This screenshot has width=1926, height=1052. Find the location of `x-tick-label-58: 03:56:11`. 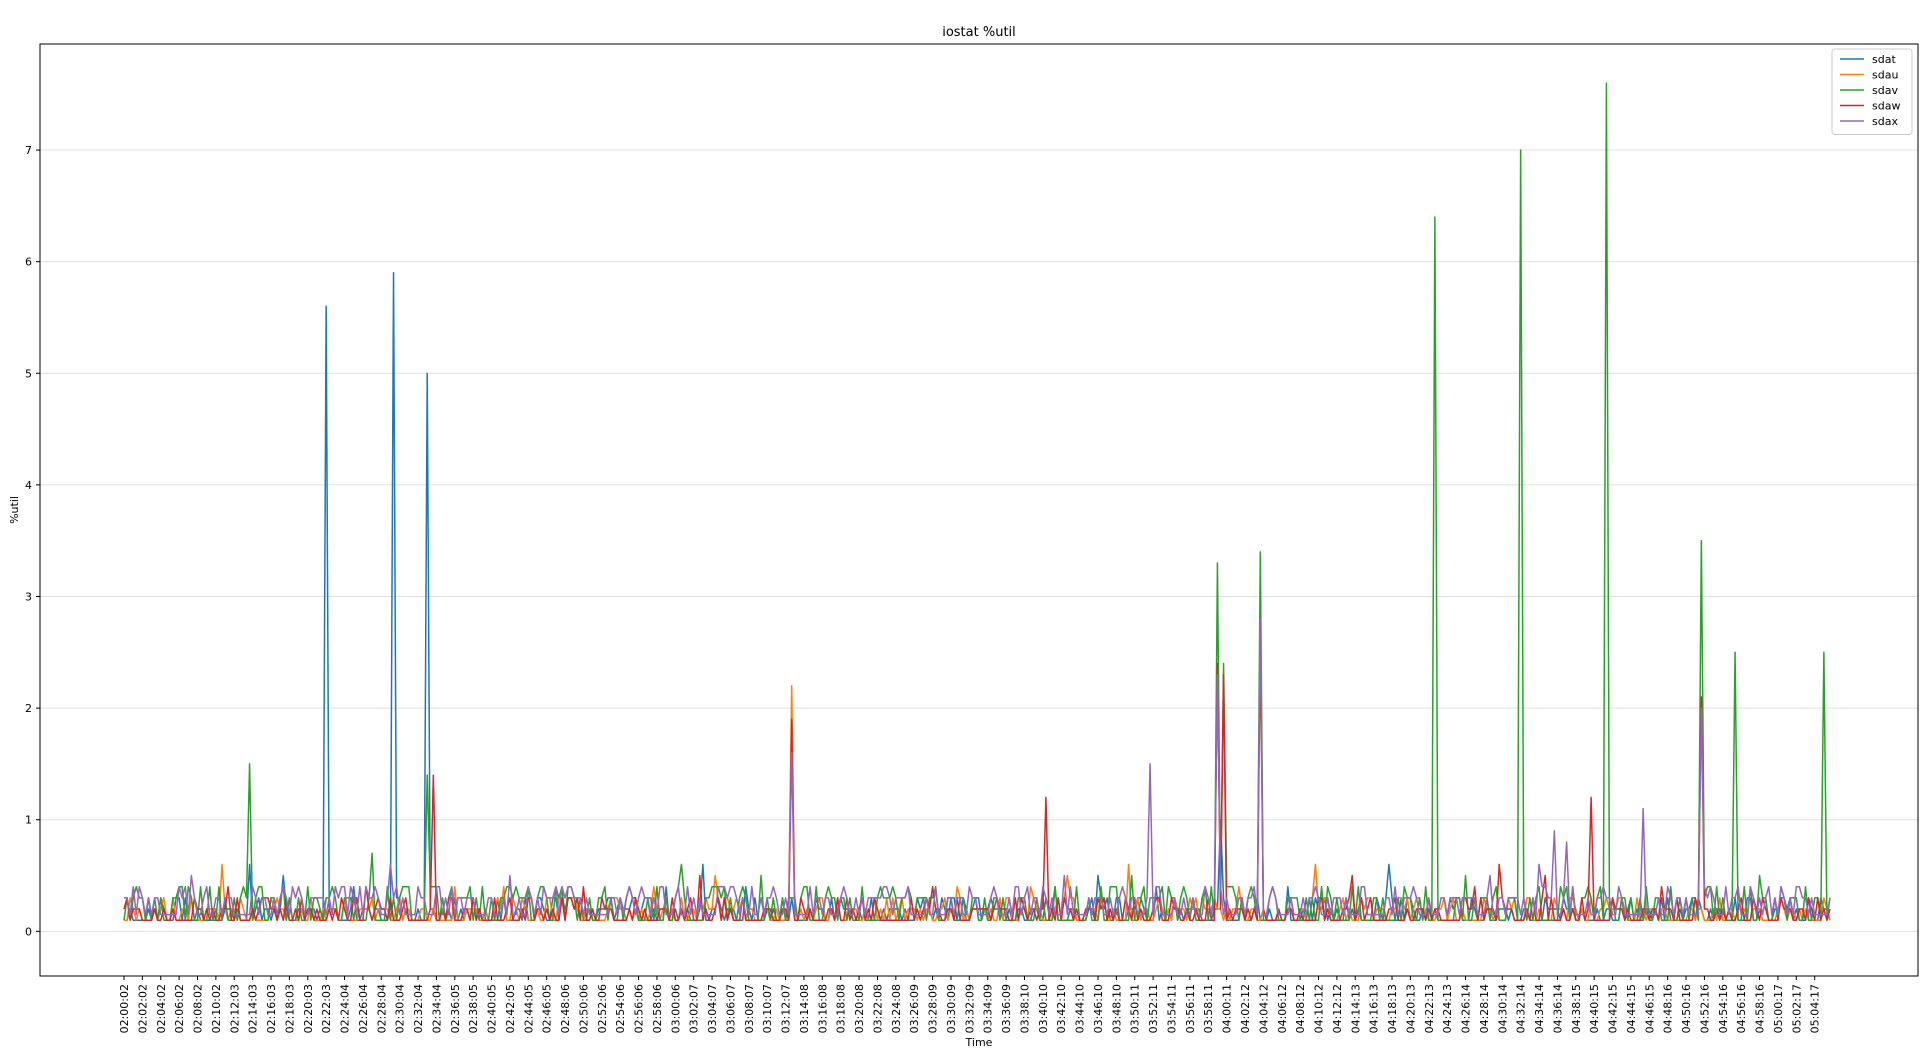

x-tick-label-58: 03:56:11 is located at coordinates (1190, 1008).